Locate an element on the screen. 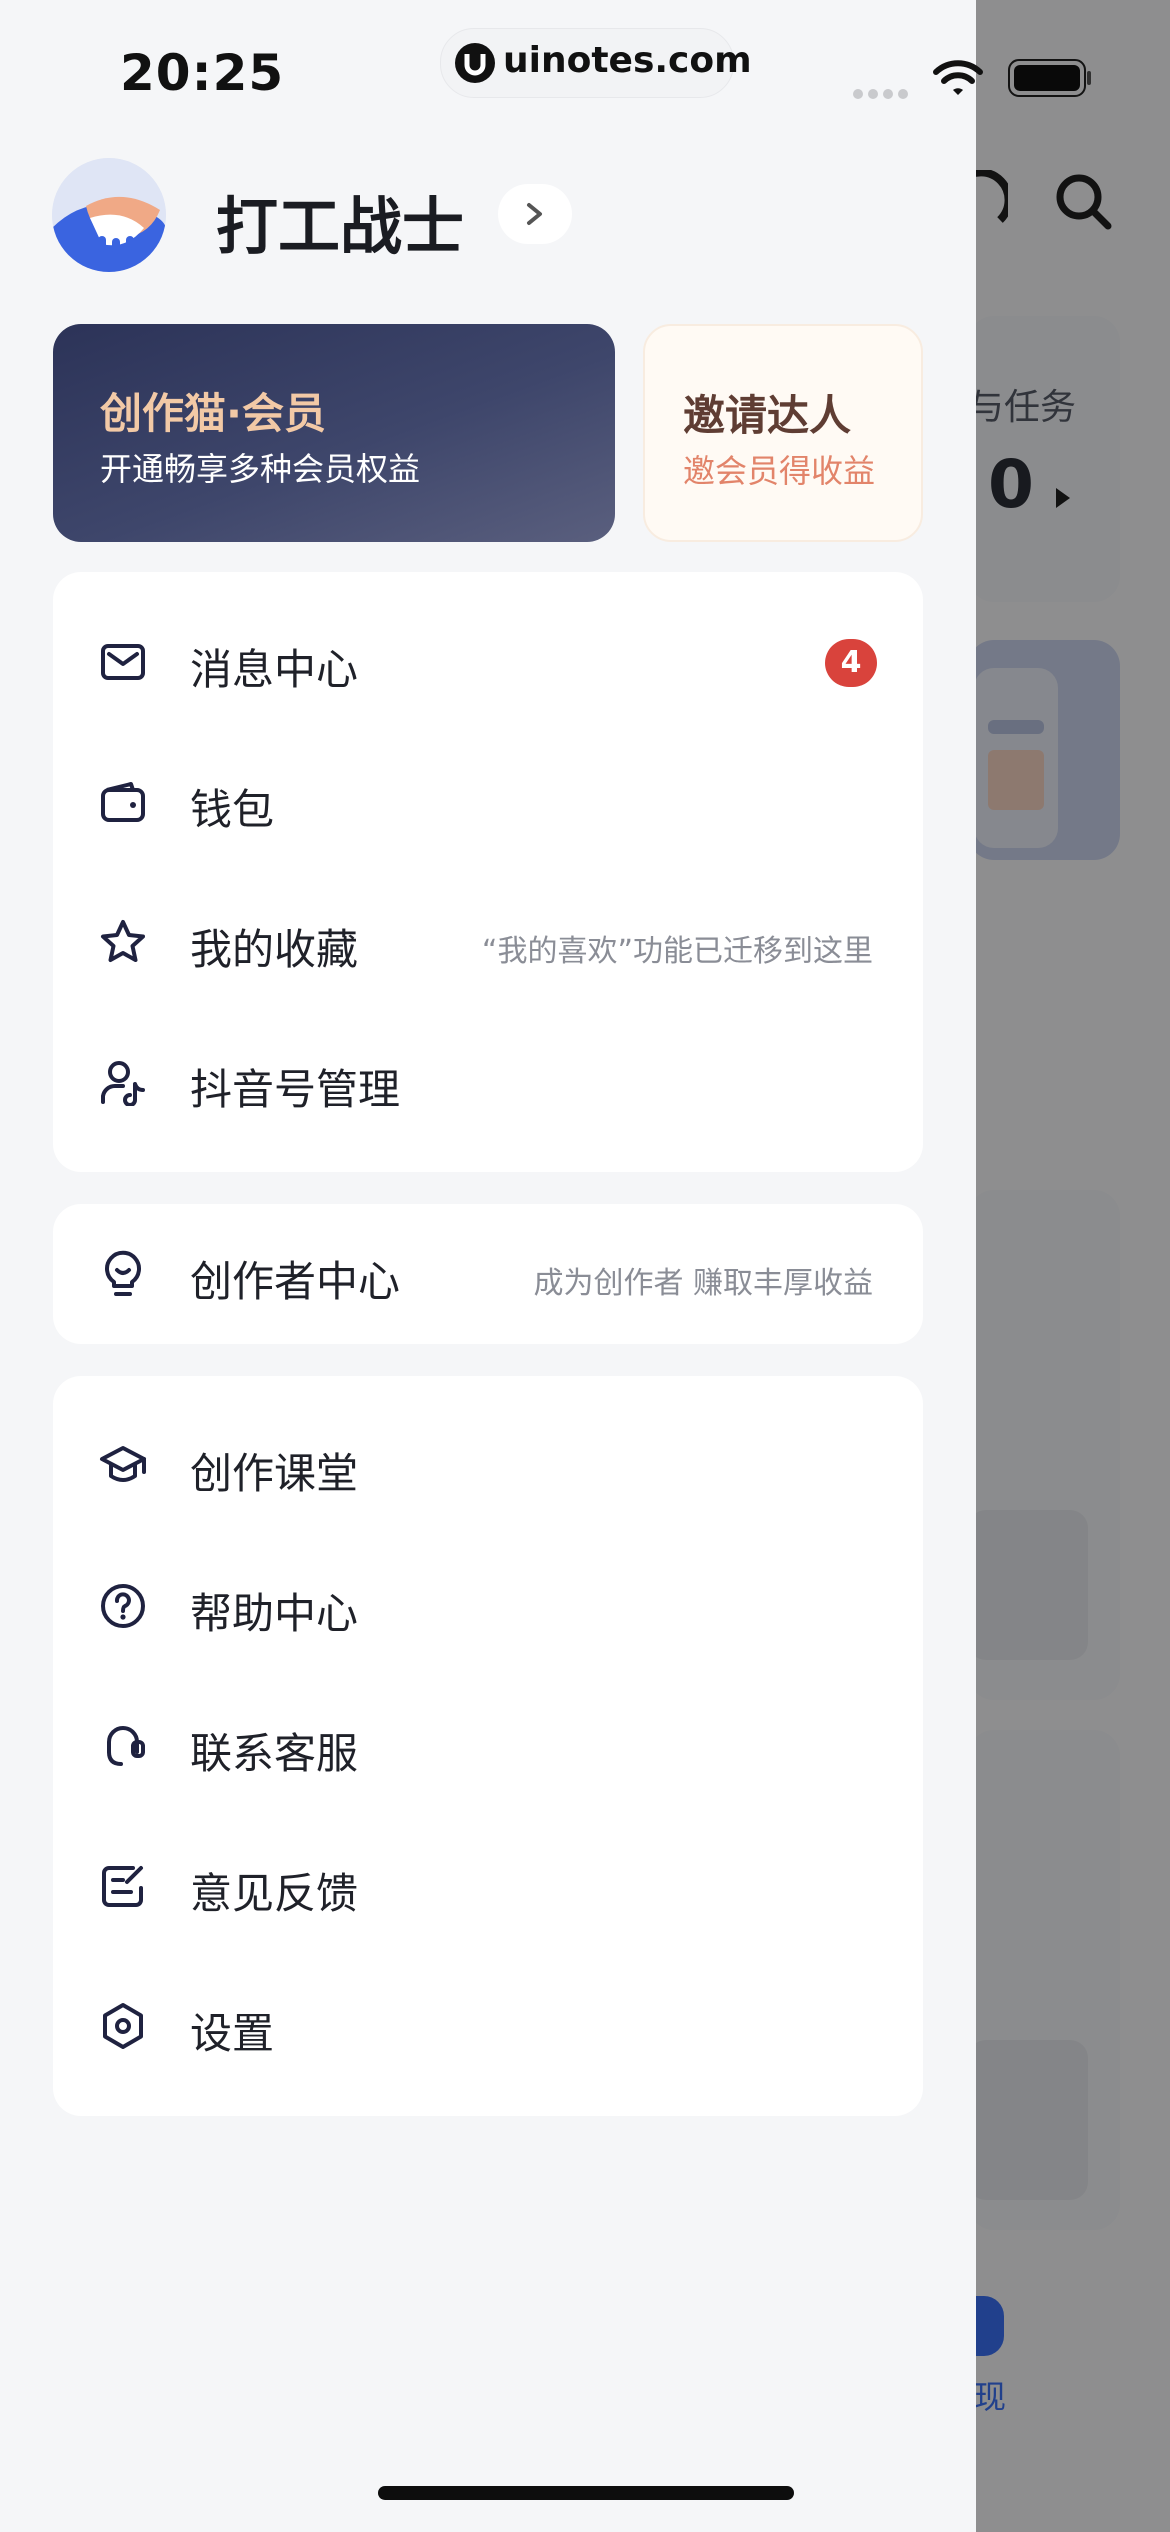  menu-label: 意见反馈 is located at coordinates (274, 1893).